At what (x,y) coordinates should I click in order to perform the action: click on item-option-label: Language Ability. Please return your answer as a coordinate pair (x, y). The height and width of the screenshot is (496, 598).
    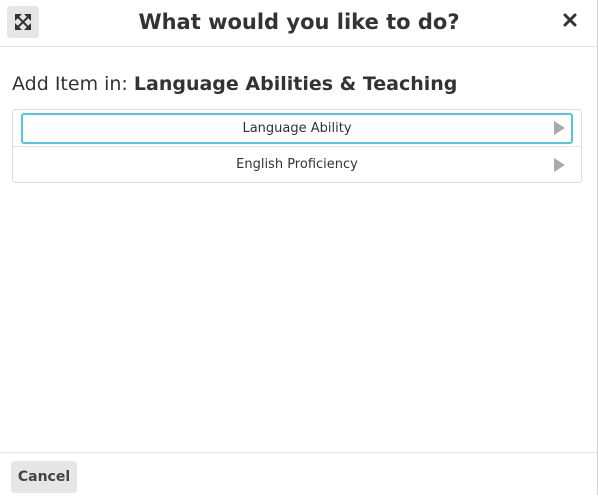
    Looking at the image, I should click on (297, 128).